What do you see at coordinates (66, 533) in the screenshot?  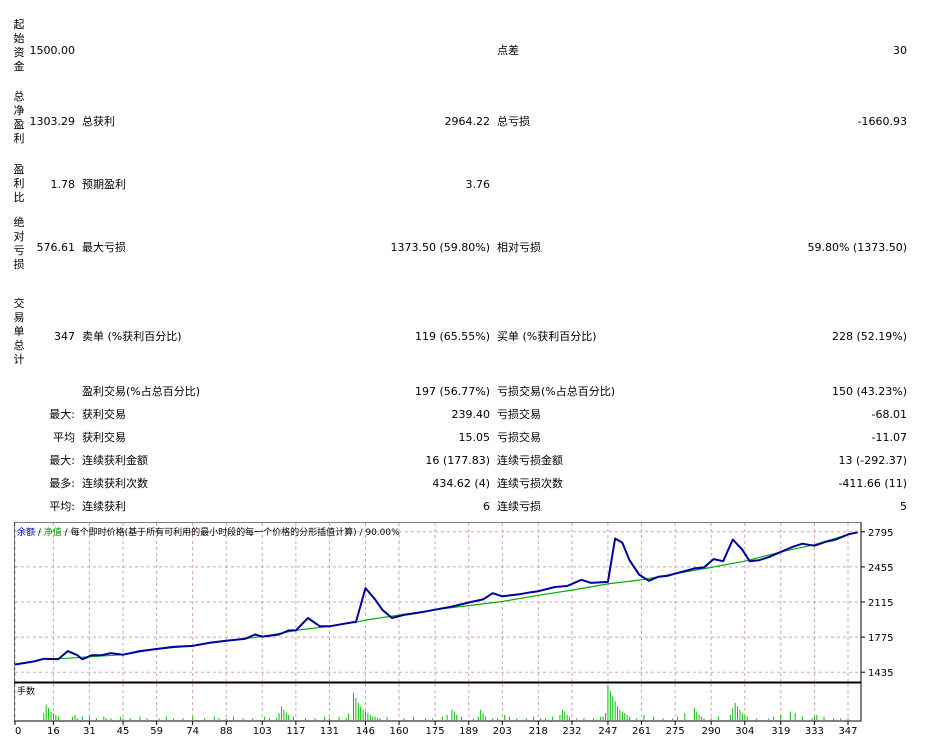 I see `legend-sep2: /` at bounding box center [66, 533].